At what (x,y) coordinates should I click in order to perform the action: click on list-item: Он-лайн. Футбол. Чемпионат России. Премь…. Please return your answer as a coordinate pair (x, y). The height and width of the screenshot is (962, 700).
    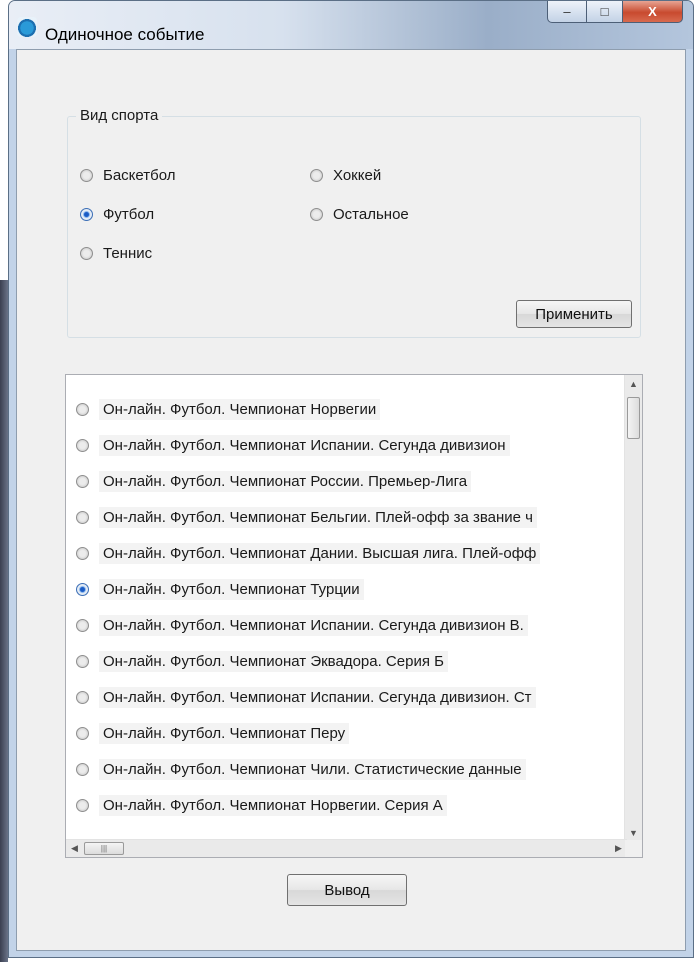
    Looking at the image, I should click on (346, 481).